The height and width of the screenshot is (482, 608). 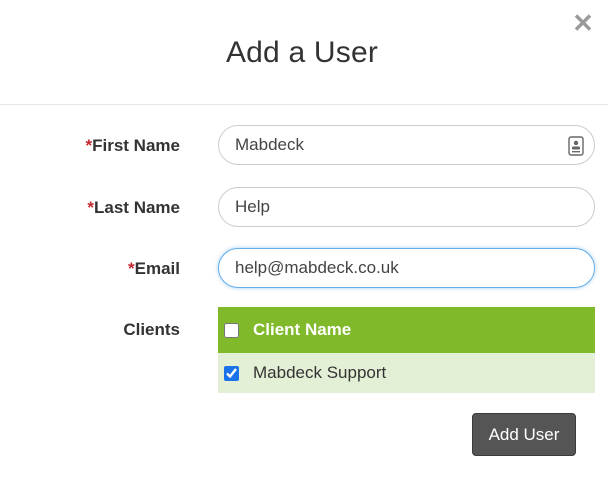 I want to click on close-icon: ✕, so click(x=583, y=23).